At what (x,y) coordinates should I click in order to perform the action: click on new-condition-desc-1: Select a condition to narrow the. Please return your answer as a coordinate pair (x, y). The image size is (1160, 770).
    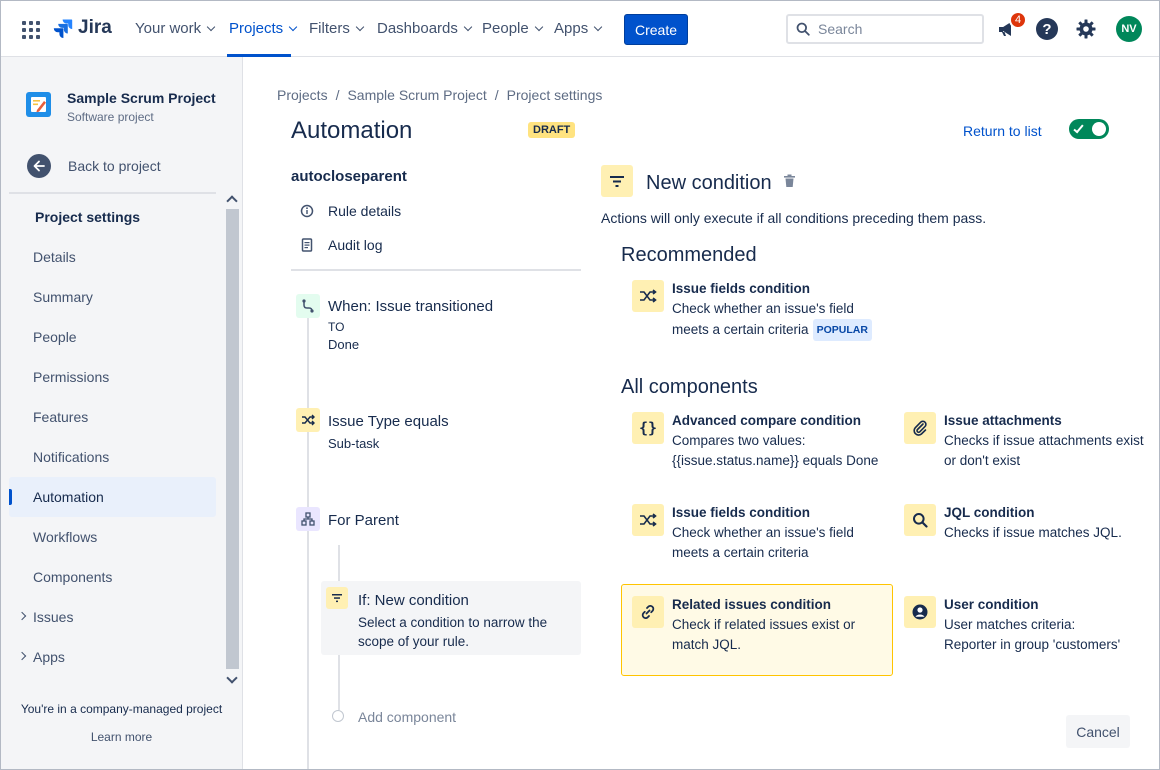
    Looking at the image, I should click on (453, 622).